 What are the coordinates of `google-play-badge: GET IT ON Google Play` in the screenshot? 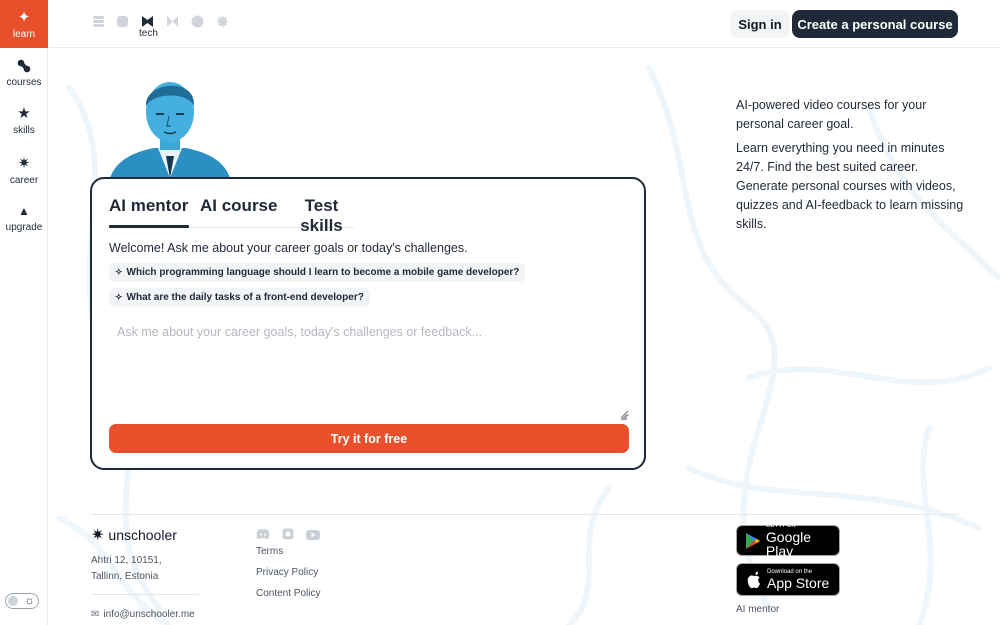 It's located at (788, 541).